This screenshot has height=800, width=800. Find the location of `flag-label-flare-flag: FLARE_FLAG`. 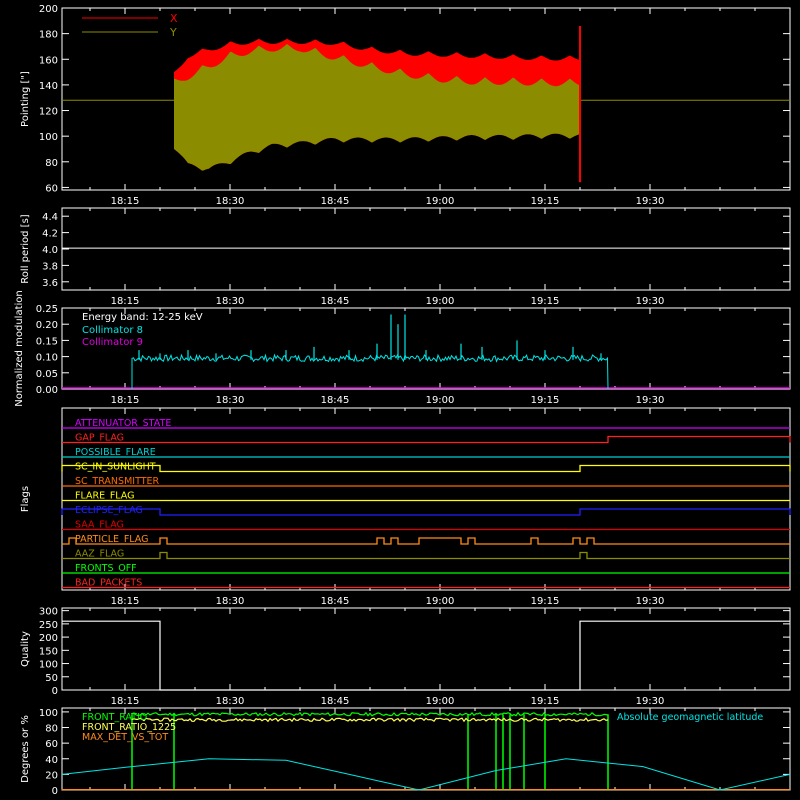

flag-label-flare-flag: FLARE_FLAG is located at coordinates (105, 496).